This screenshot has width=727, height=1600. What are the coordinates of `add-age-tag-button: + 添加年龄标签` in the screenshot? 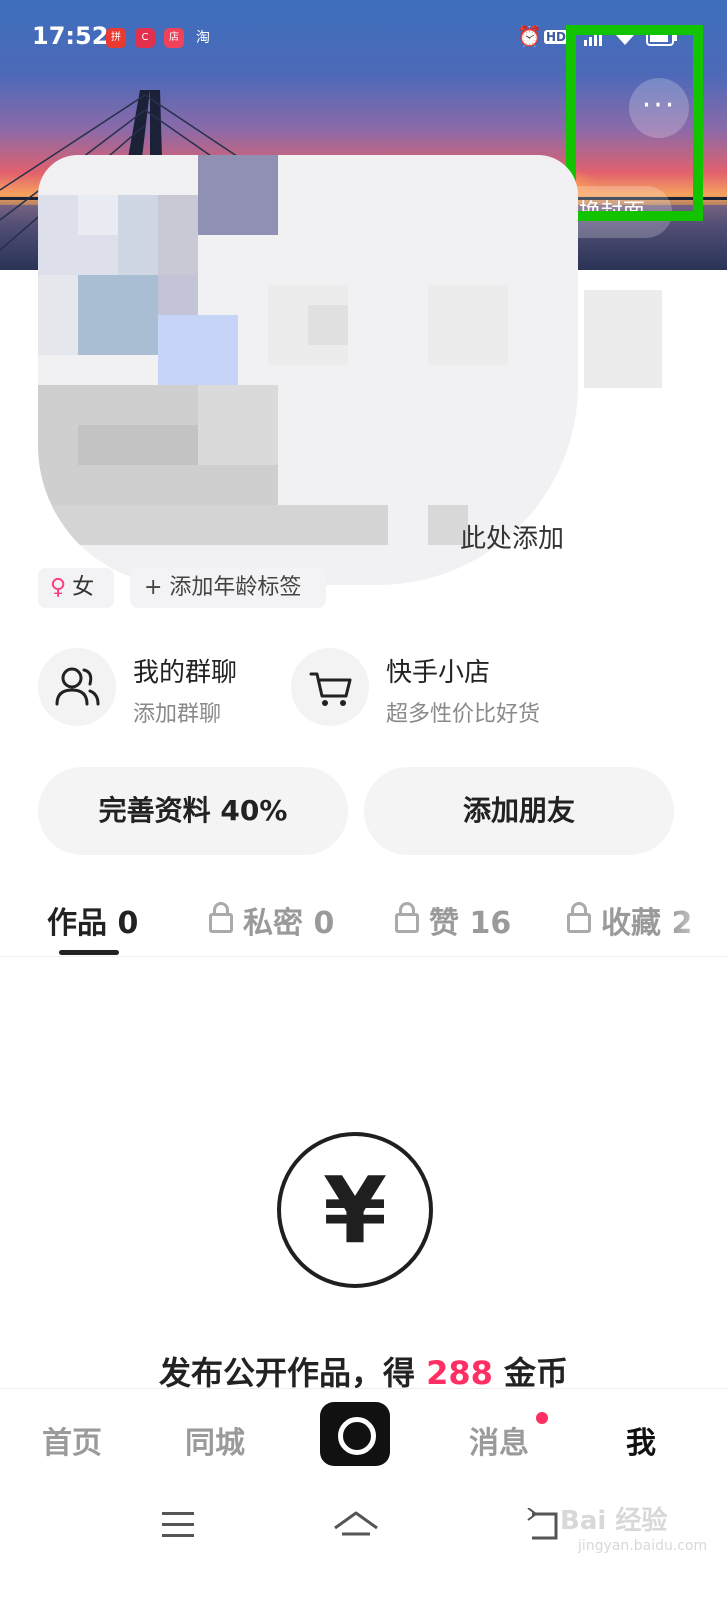 It's located at (228, 588).